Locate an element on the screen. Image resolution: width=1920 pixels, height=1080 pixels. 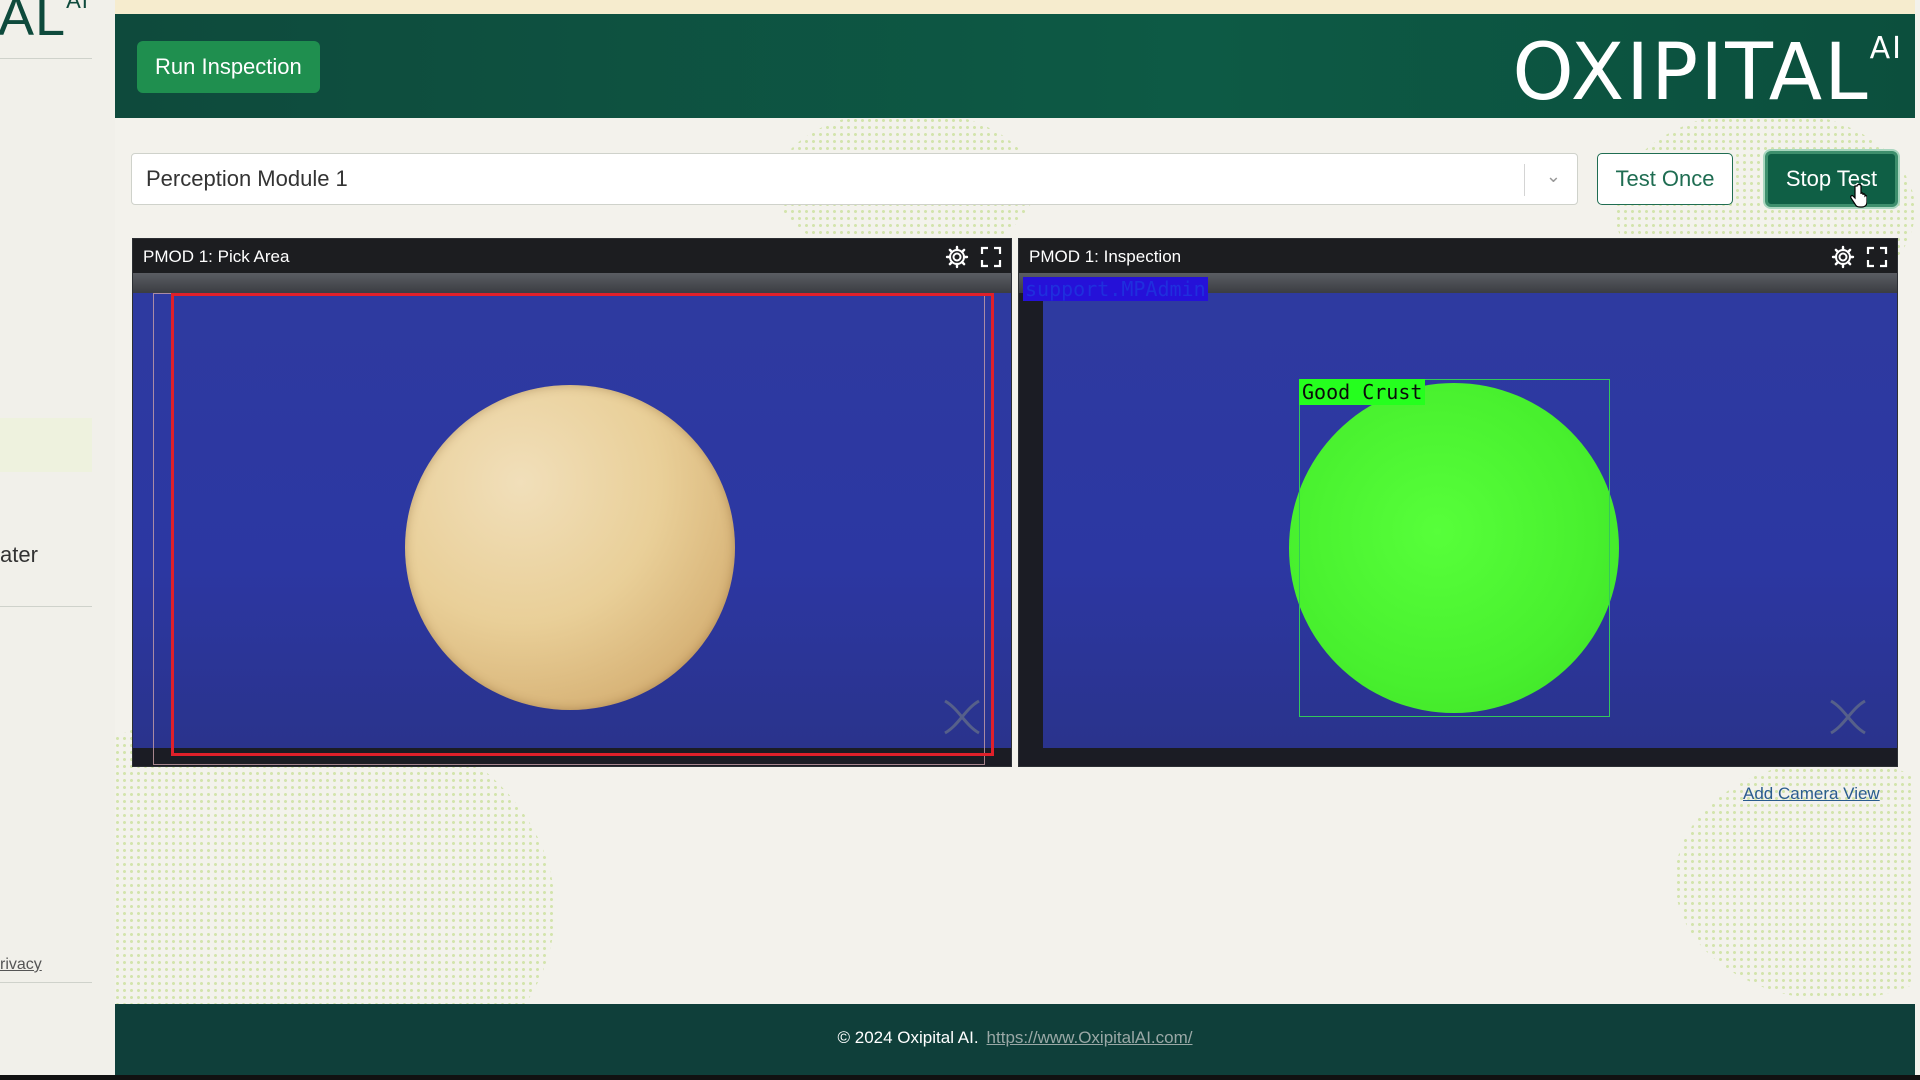
sidebar-item-active is located at coordinates (46, 445).